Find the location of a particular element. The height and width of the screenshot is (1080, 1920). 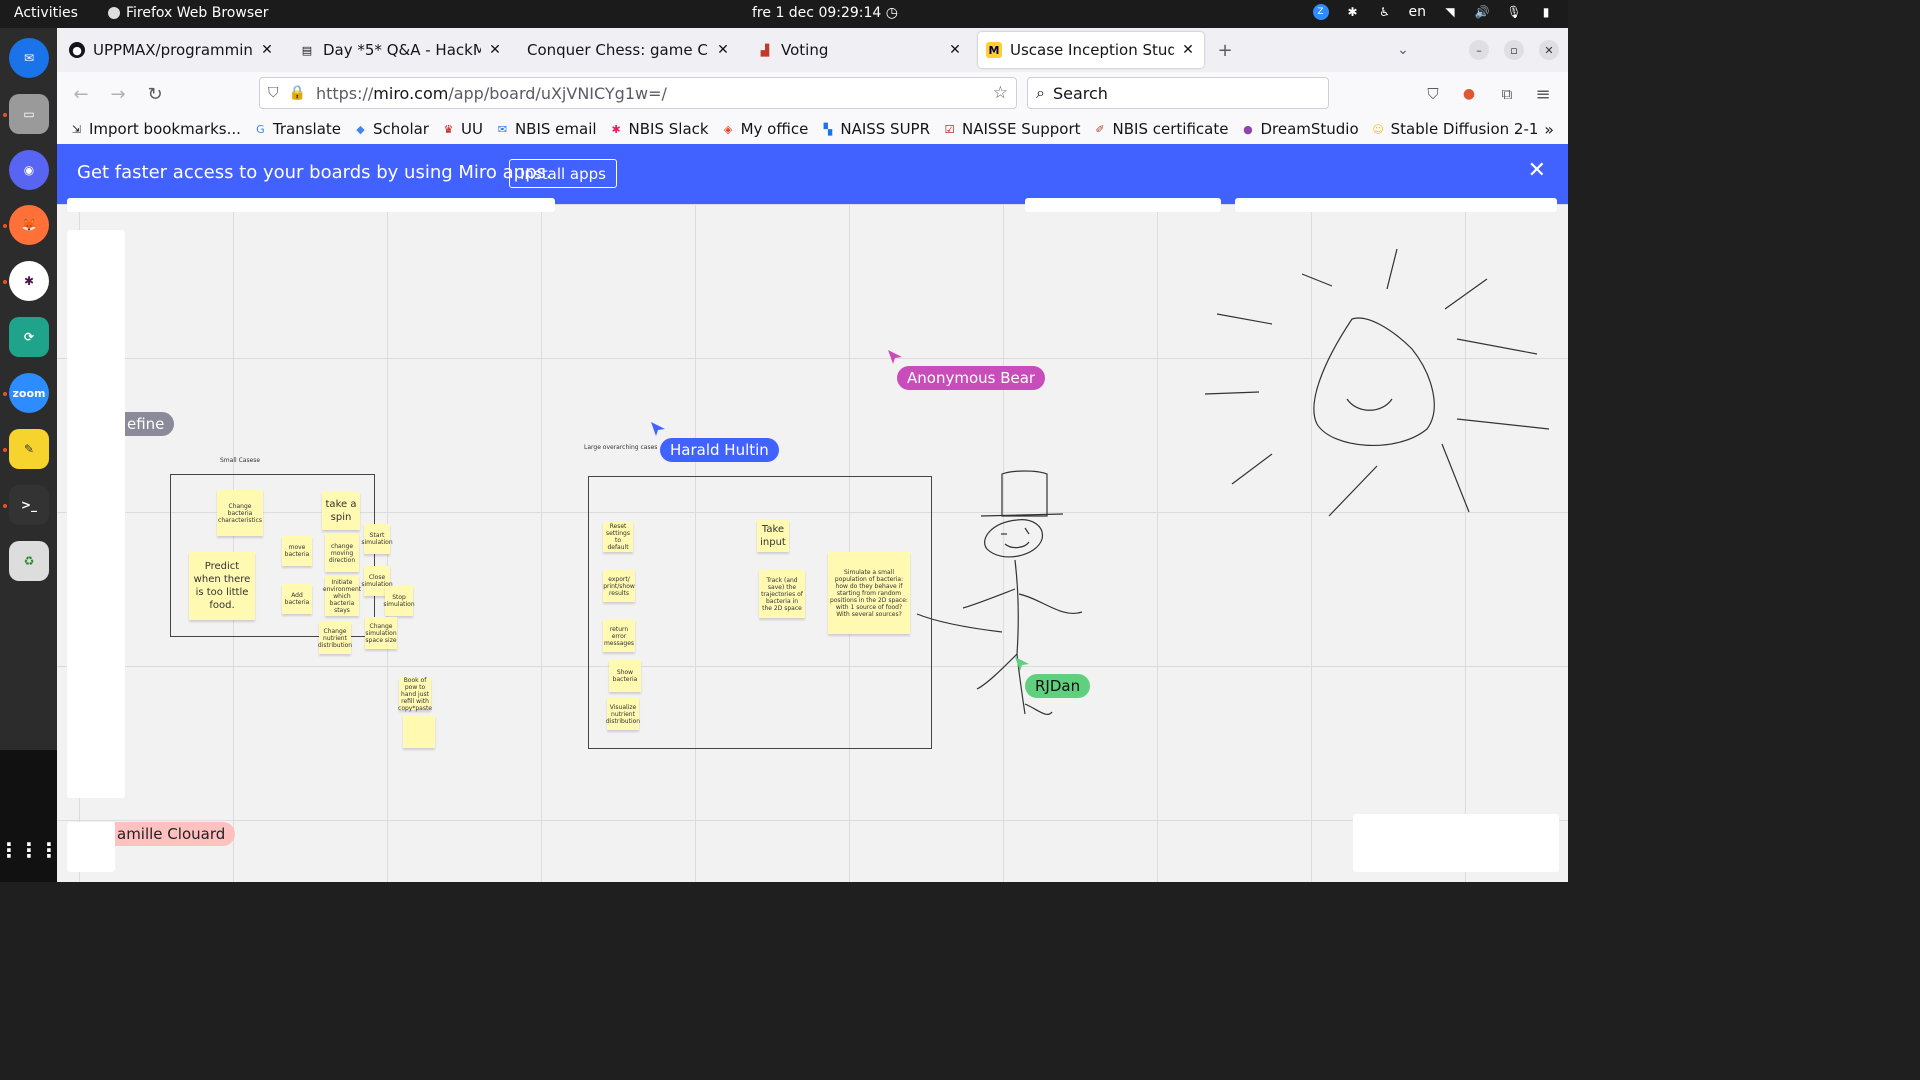

volume-icon: 🔊 is located at coordinates (1482, 12).